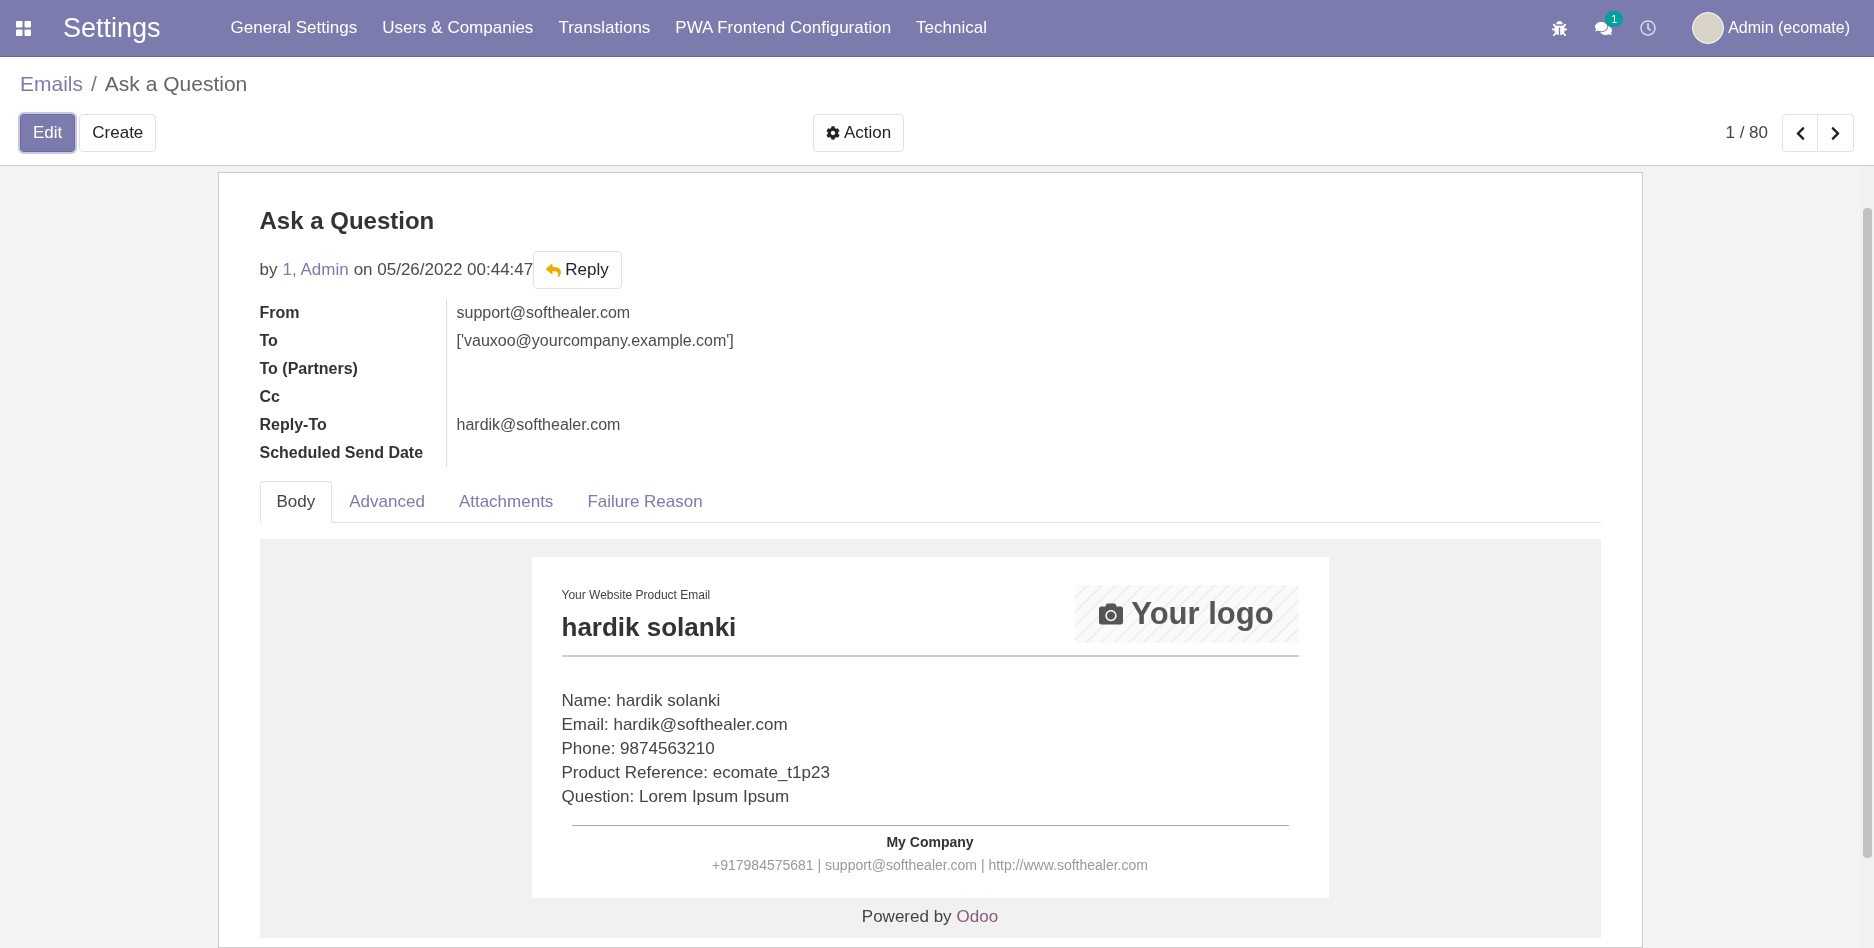  Describe the element at coordinates (649, 627) in the screenshot. I see `email-heading: hardik solanki` at that location.